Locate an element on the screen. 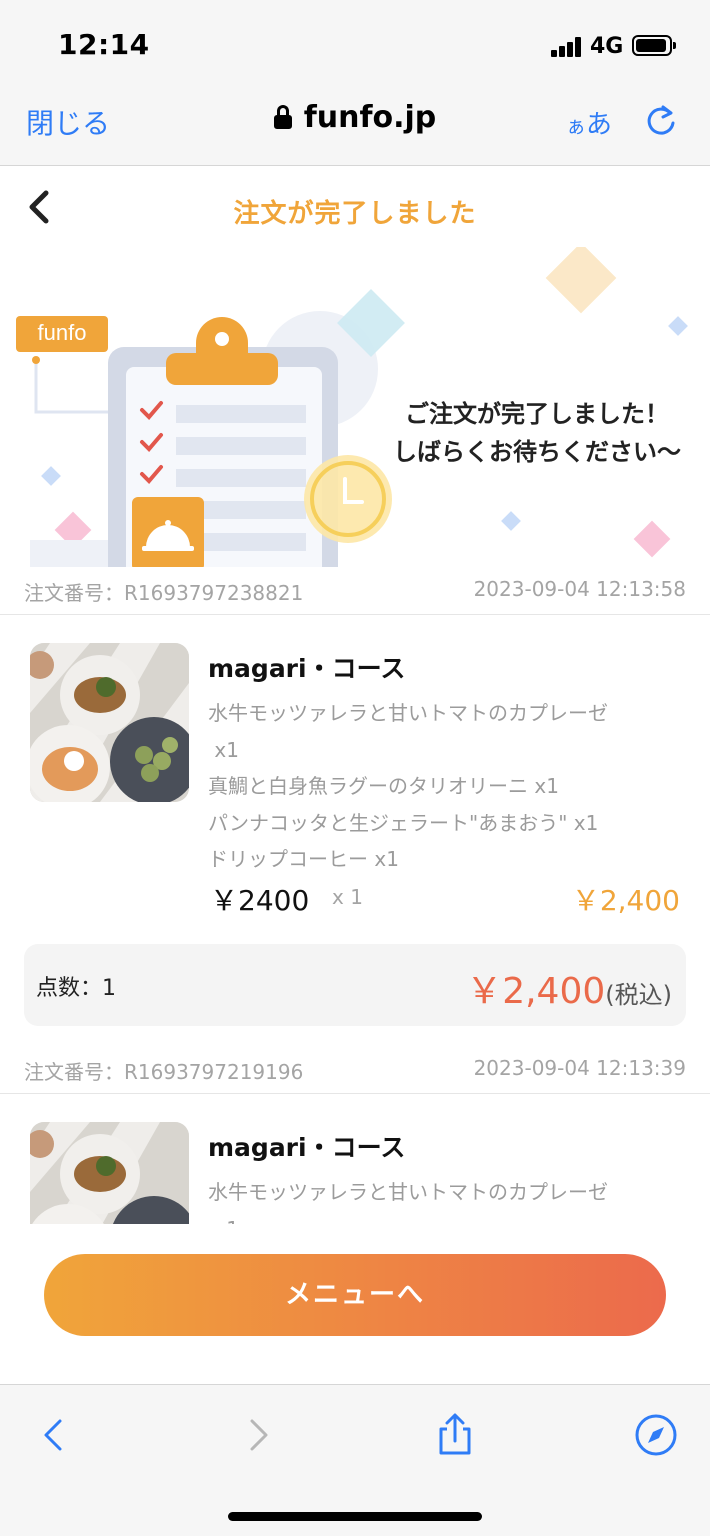 The image size is (710, 1536). tax-label: (税込) is located at coordinates (638, 995).